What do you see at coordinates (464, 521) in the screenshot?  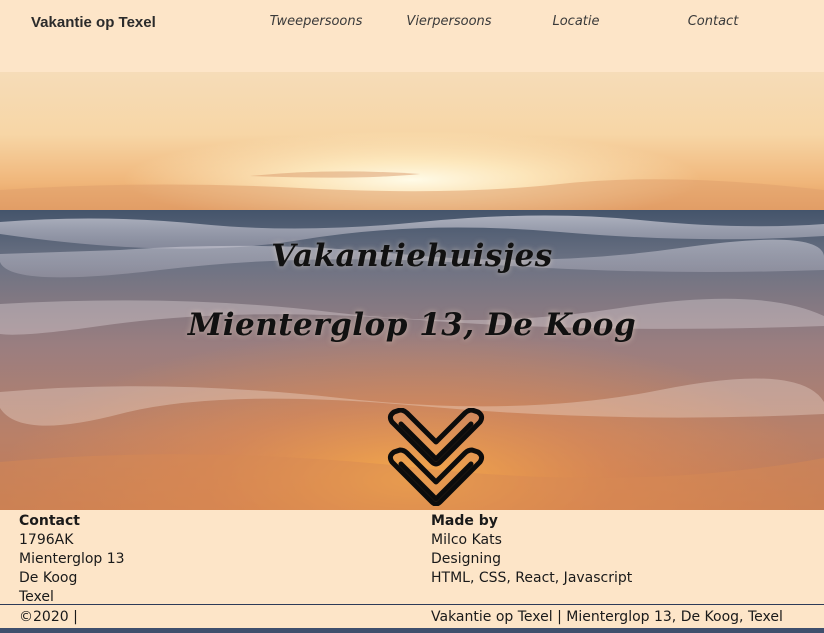 I see `made-by-heading: Made by` at bounding box center [464, 521].